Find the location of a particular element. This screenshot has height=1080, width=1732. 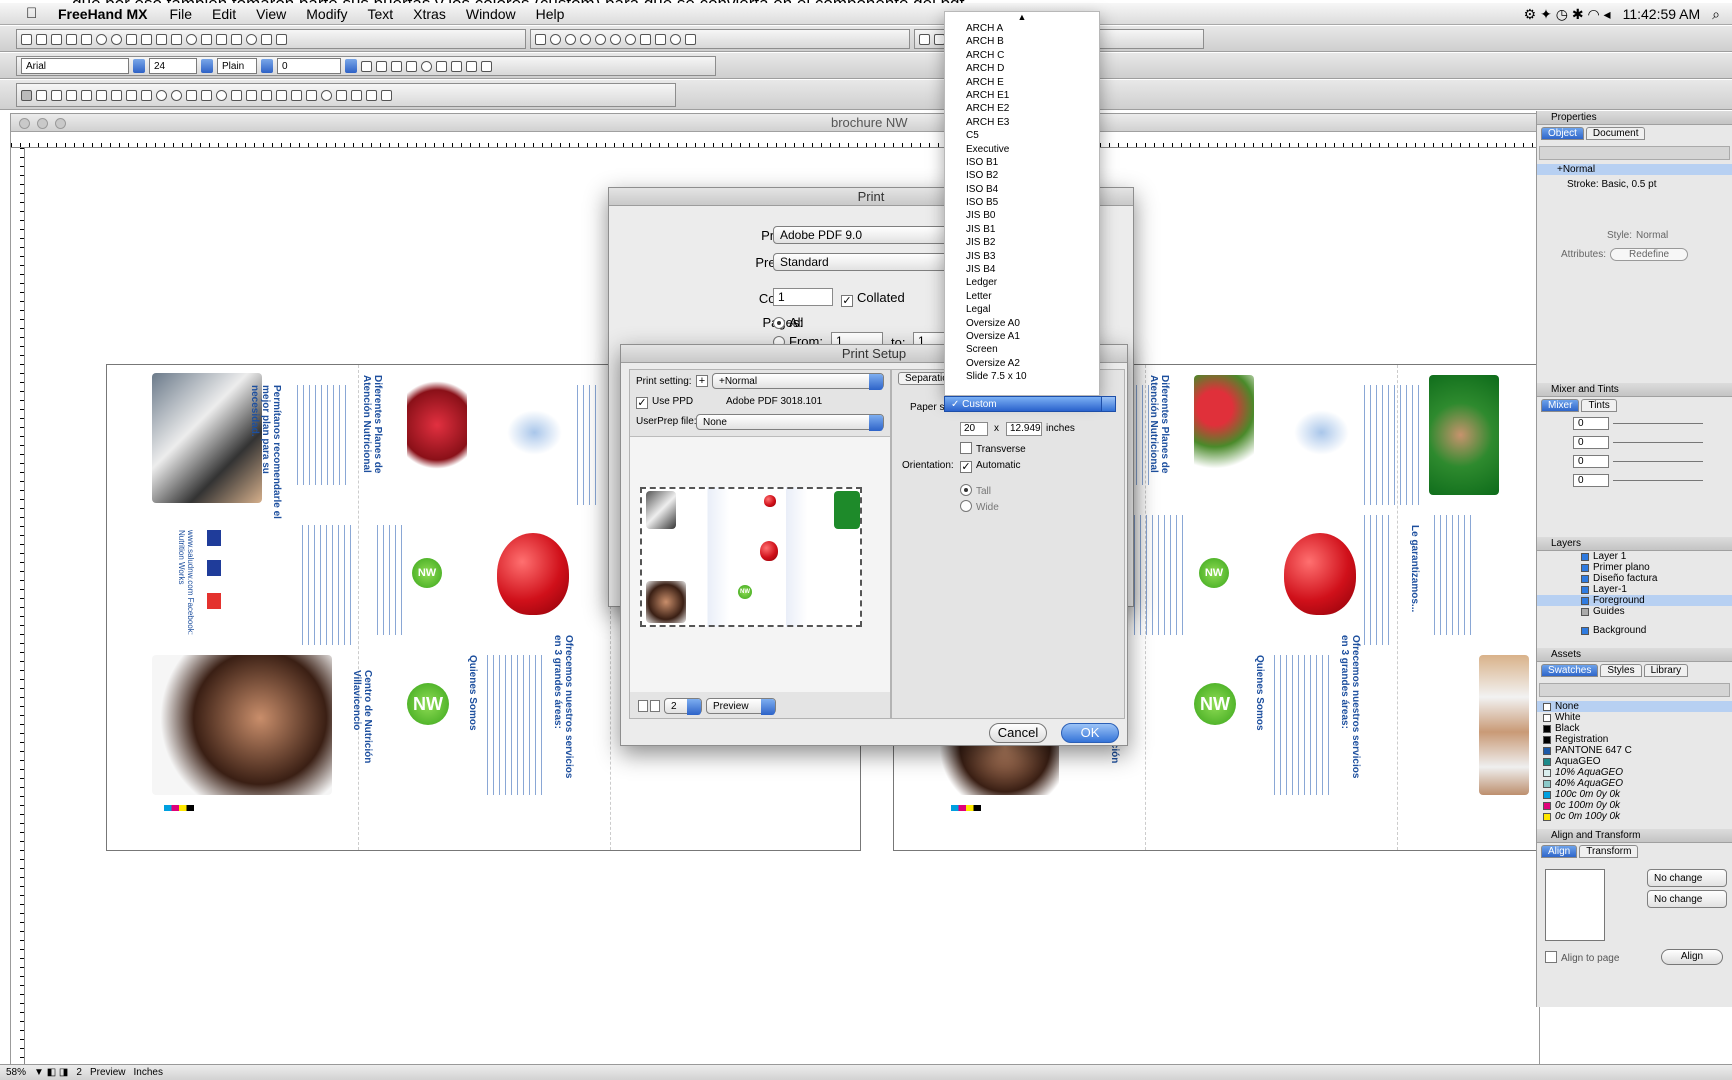

paper-size-option: JIS B1 is located at coordinates (1022, 229).